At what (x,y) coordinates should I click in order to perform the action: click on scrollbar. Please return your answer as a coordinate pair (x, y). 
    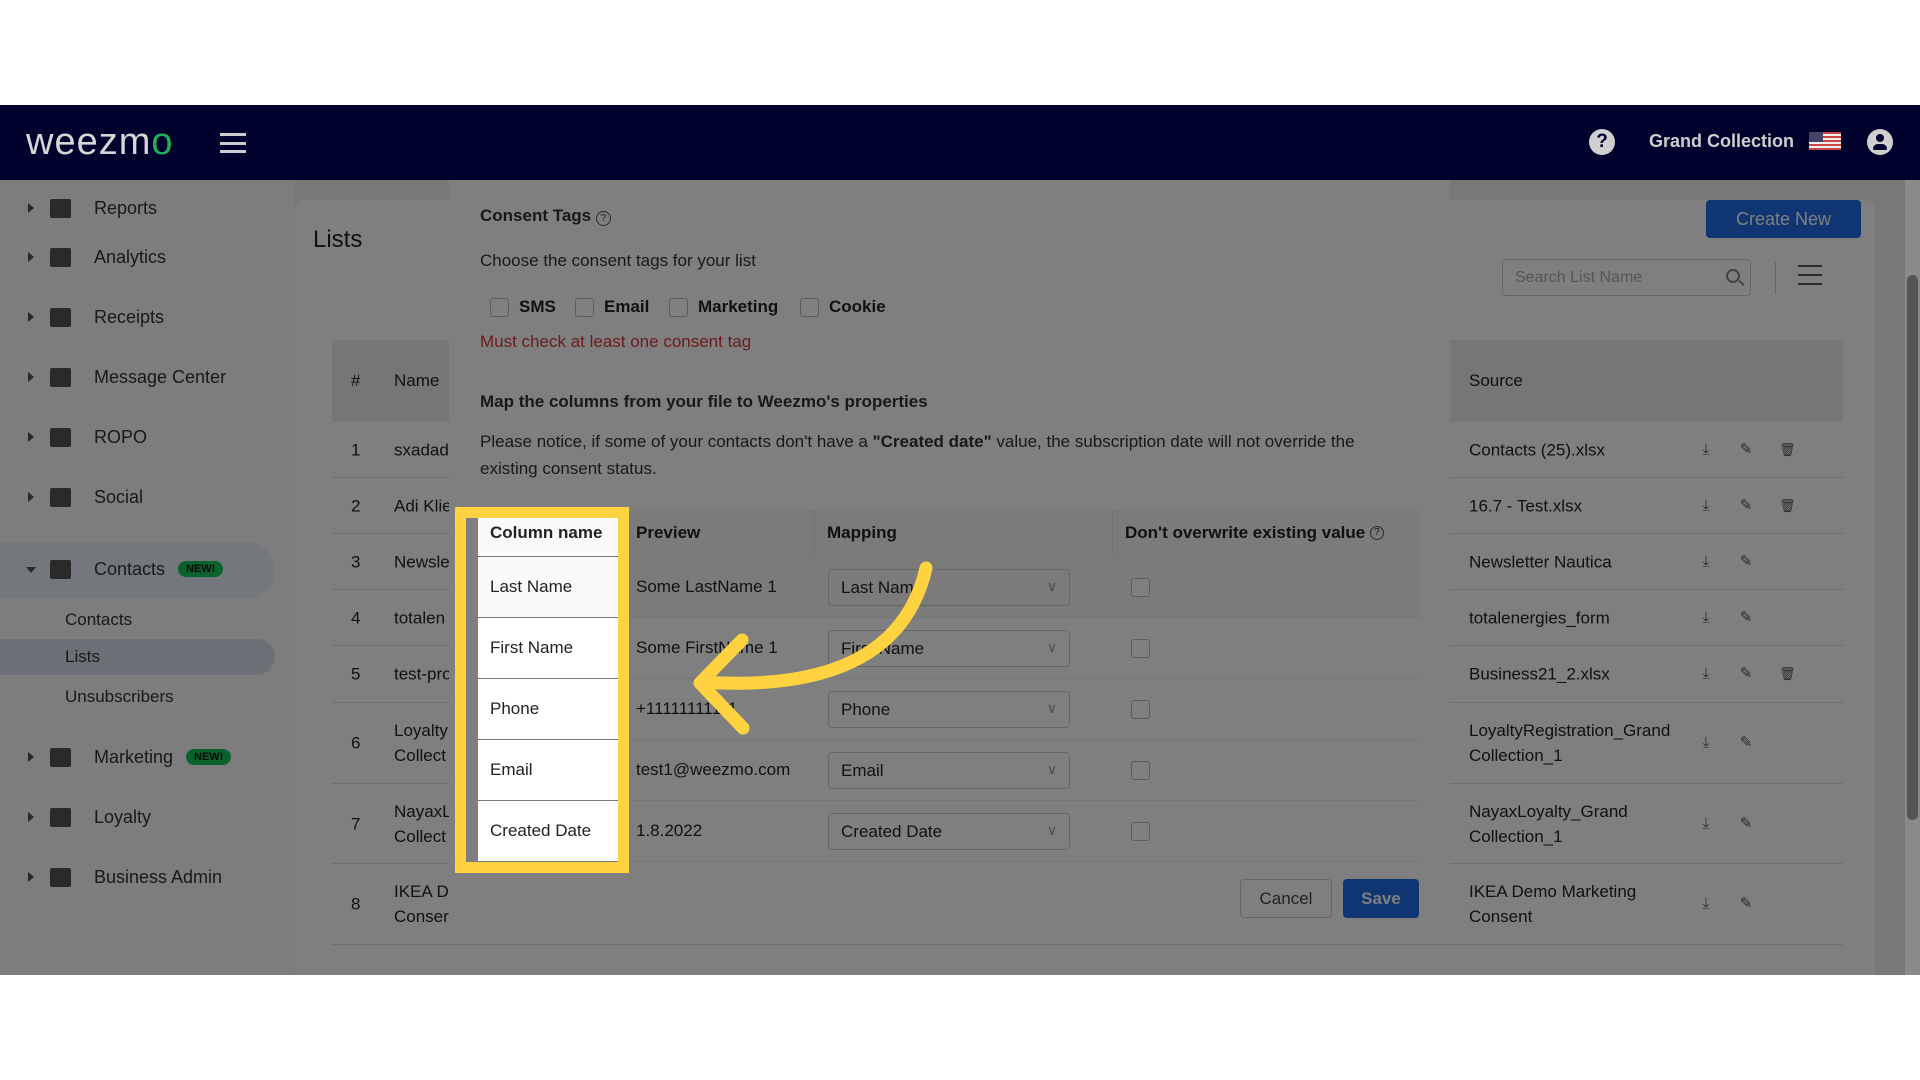
    Looking at the image, I should click on (1912, 577).